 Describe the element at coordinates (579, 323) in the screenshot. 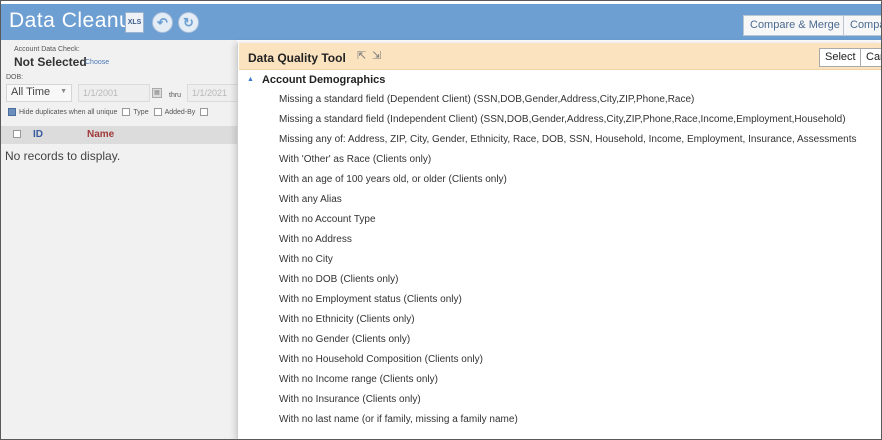

I see `check-item: With no Ethnicity (Clients only)` at that location.